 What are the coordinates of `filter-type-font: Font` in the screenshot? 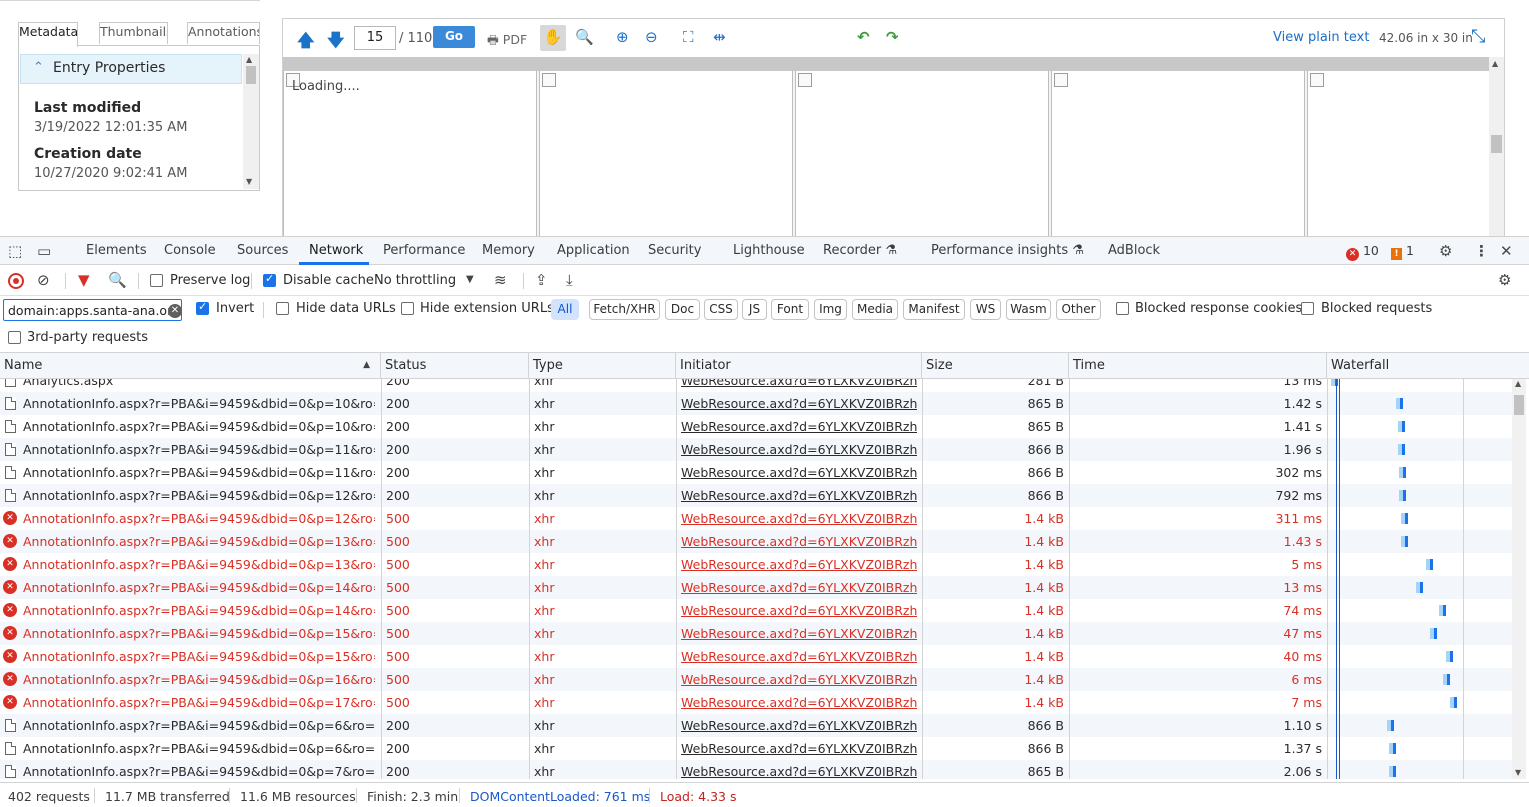 It's located at (790, 309).